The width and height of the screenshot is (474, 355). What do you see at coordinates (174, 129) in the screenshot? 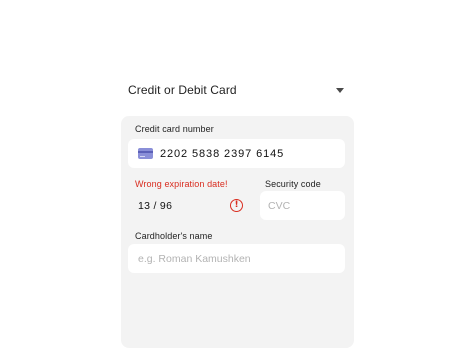
I see `card-number-label: Credit card number` at bounding box center [174, 129].